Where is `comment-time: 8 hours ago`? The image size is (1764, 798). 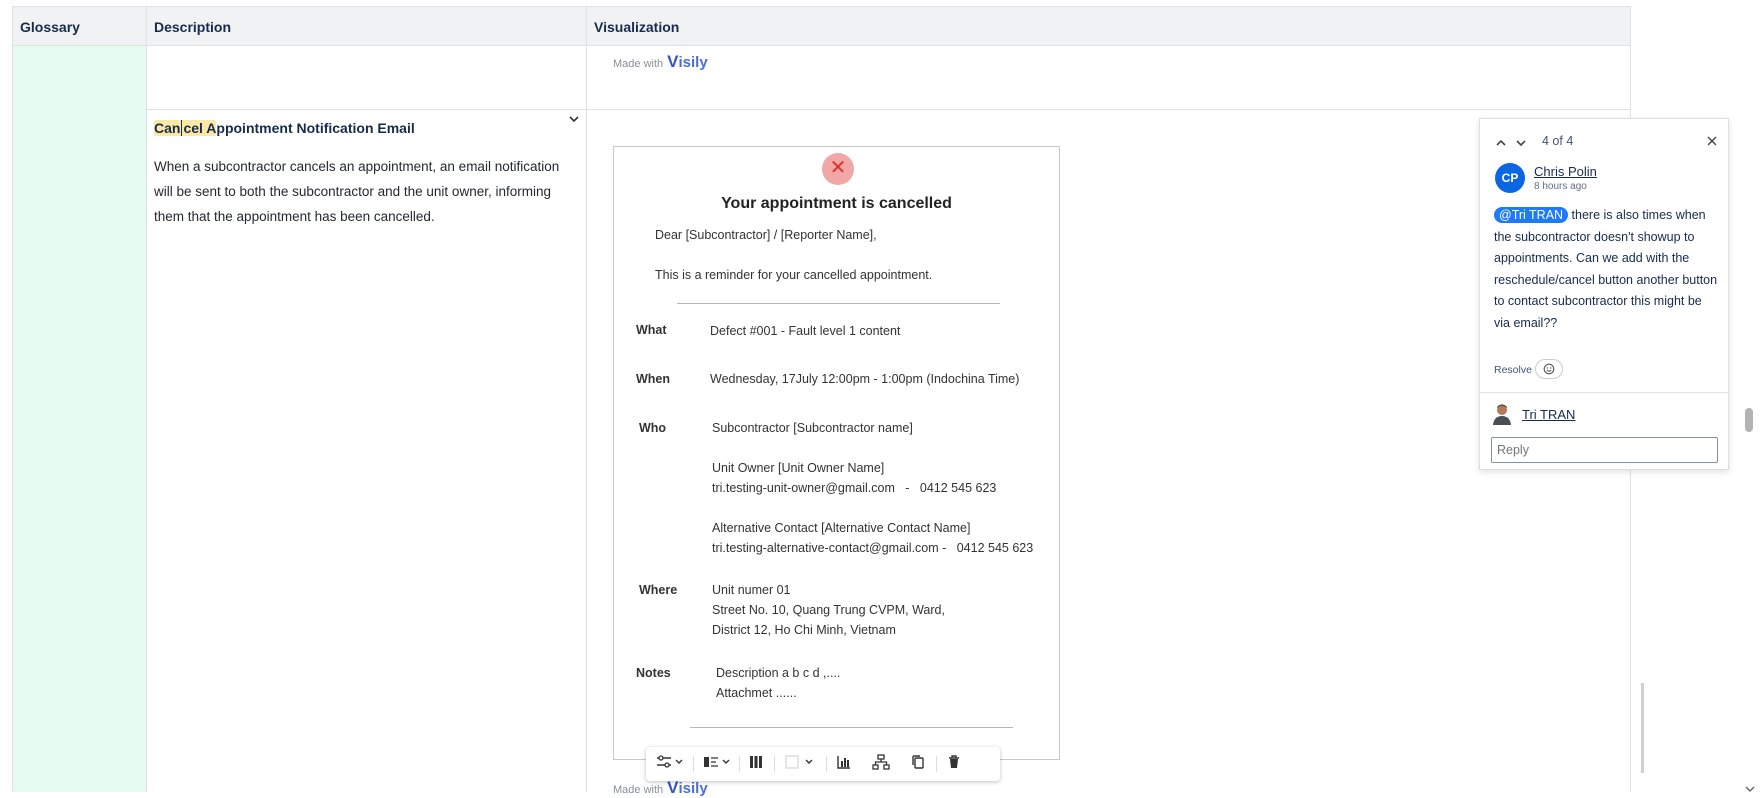 comment-time: 8 hours ago is located at coordinates (1560, 186).